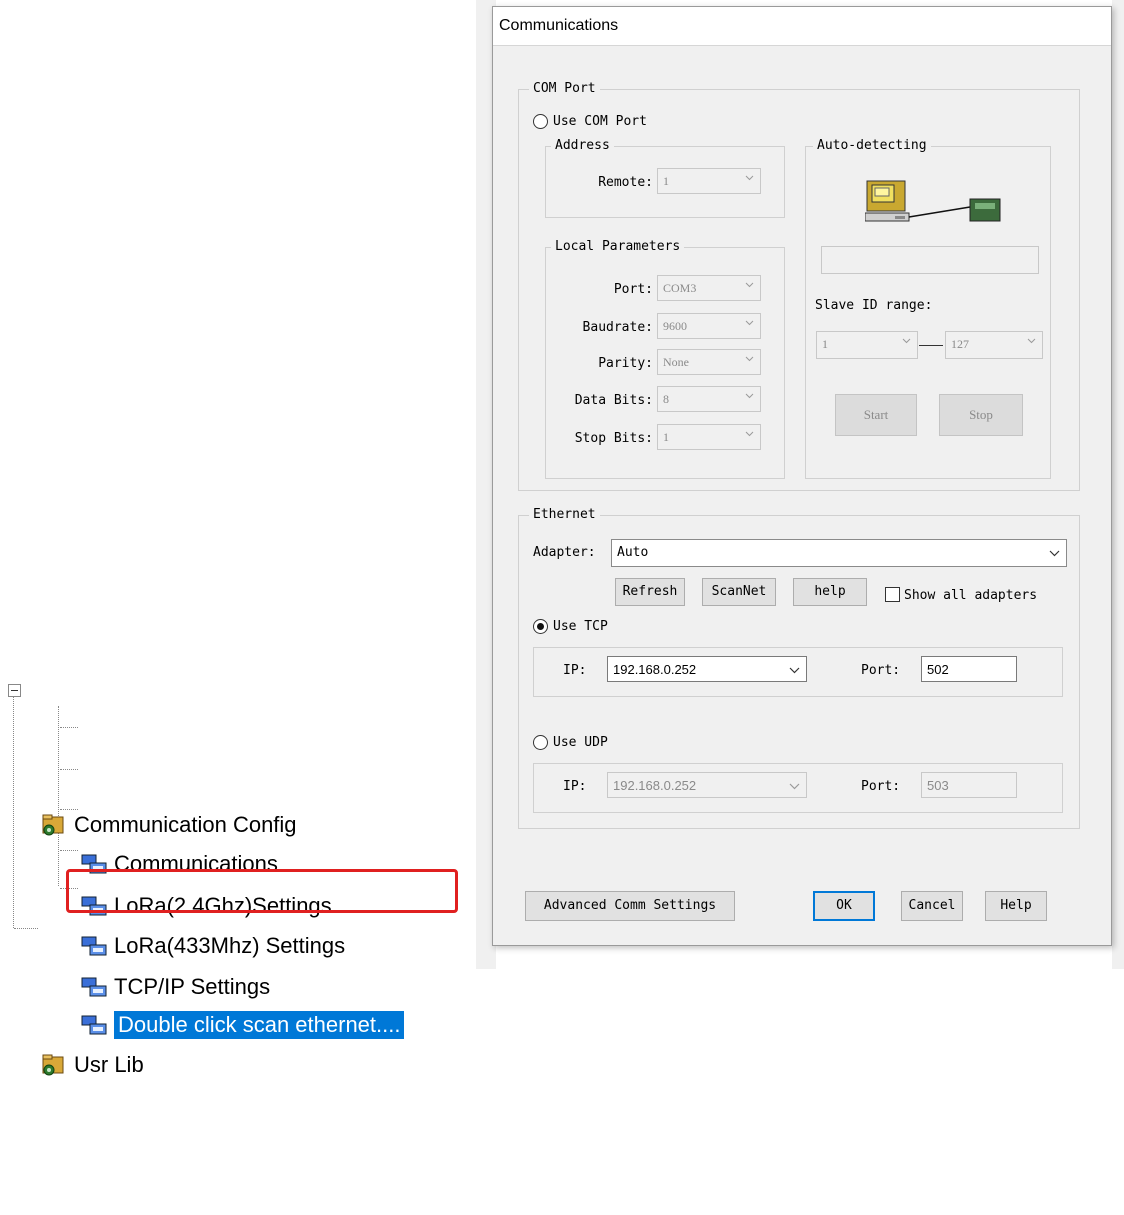 Image resolution: width=1124 pixels, height=1215 pixels. Describe the element at coordinates (540, 121) in the screenshot. I see `use-com-port-radio` at that location.